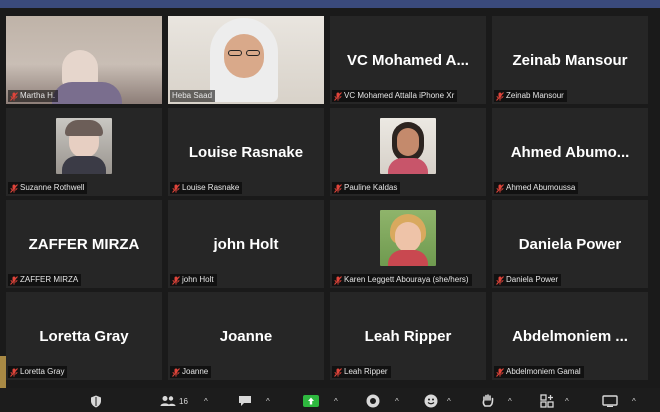 Image resolution: width=660 pixels, height=412 pixels. What do you see at coordinates (52, 187) in the screenshot?
I see `participant-name: Suzanne Rothwell` at bounding box center [52, 187].